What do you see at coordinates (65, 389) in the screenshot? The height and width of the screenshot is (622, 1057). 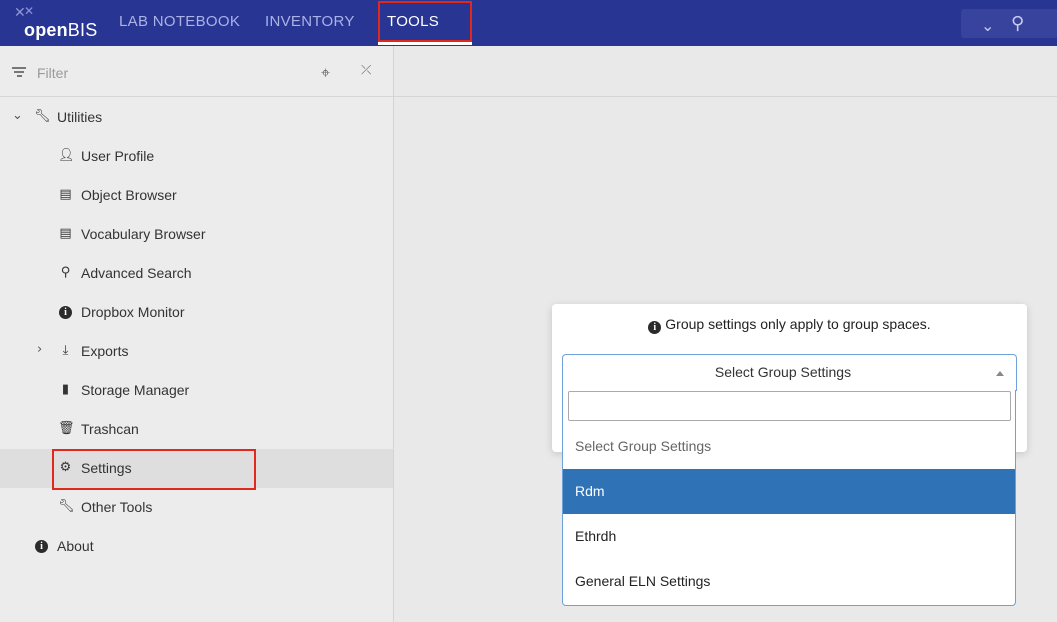 I see `file-icon: ▮` at bounding box center [65, 389].